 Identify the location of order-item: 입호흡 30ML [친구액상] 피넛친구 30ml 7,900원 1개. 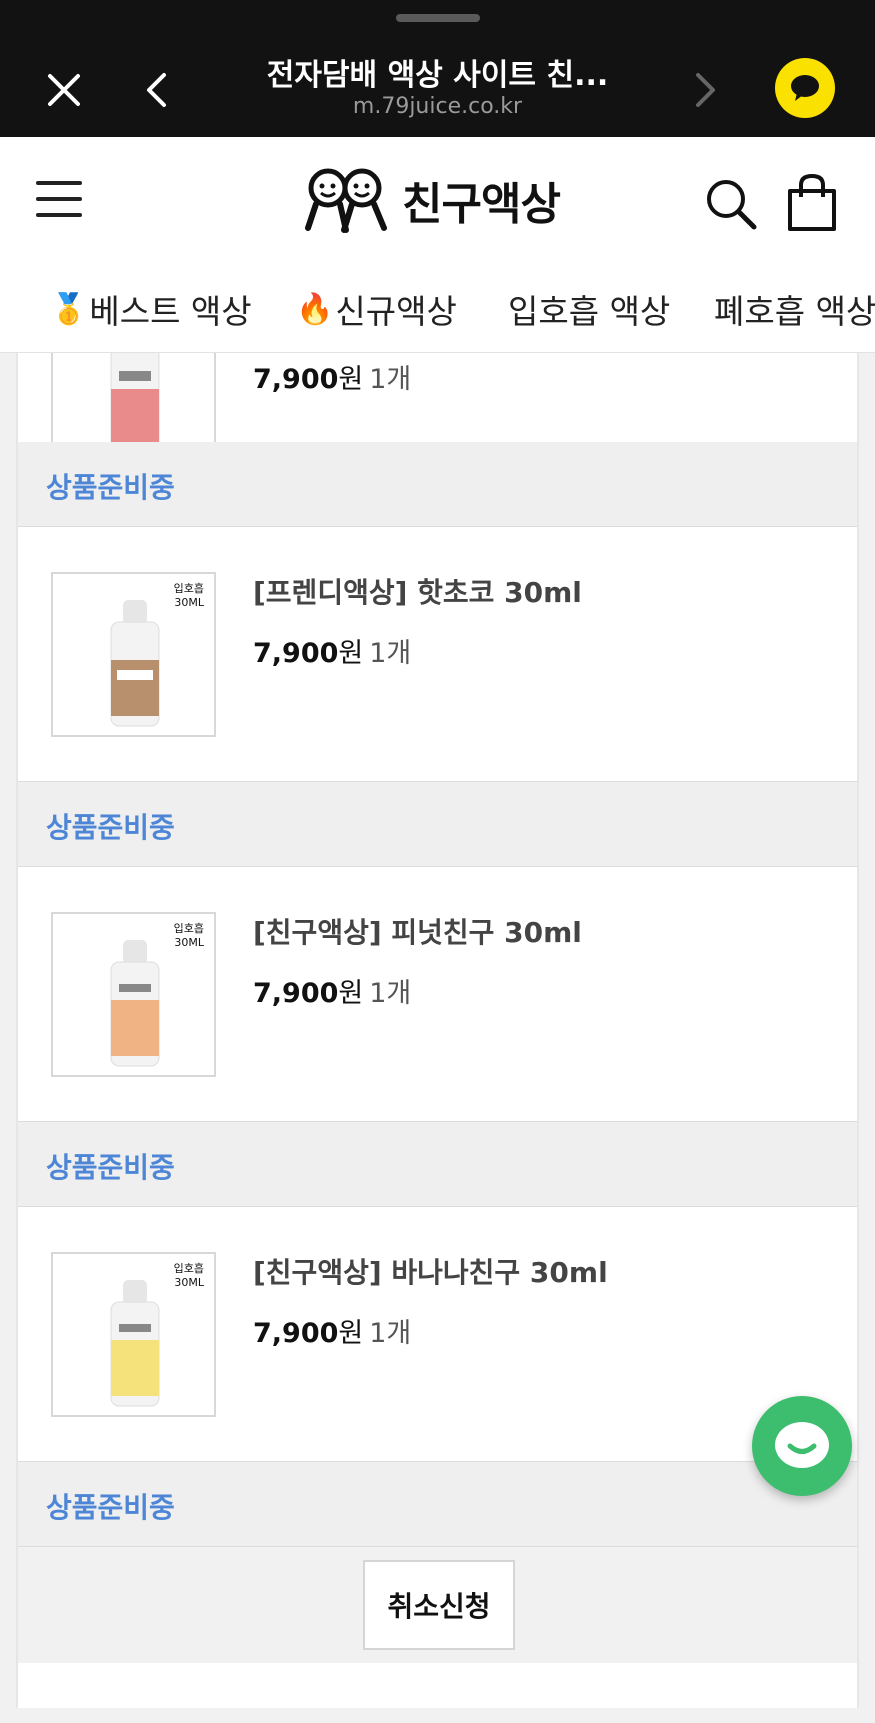
(437, 994).